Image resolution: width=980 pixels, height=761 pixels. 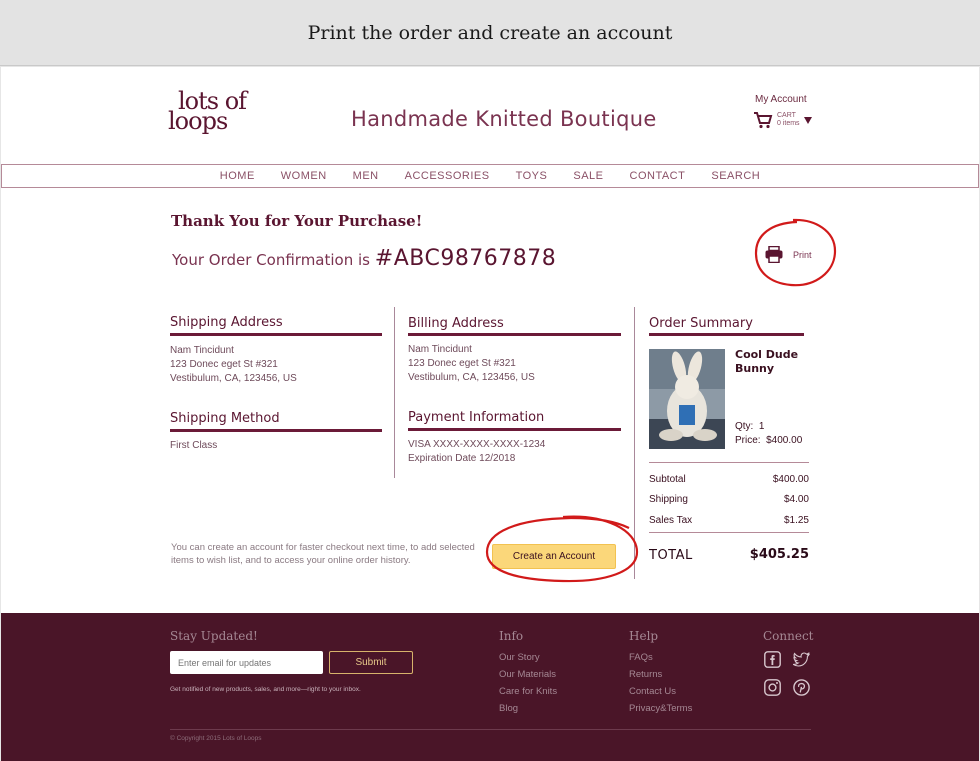 What do you see at coordinates (671, 520) in the screenshot?
I see `sales-tax-label: Sales Tax` at bounding box center [671, 520].